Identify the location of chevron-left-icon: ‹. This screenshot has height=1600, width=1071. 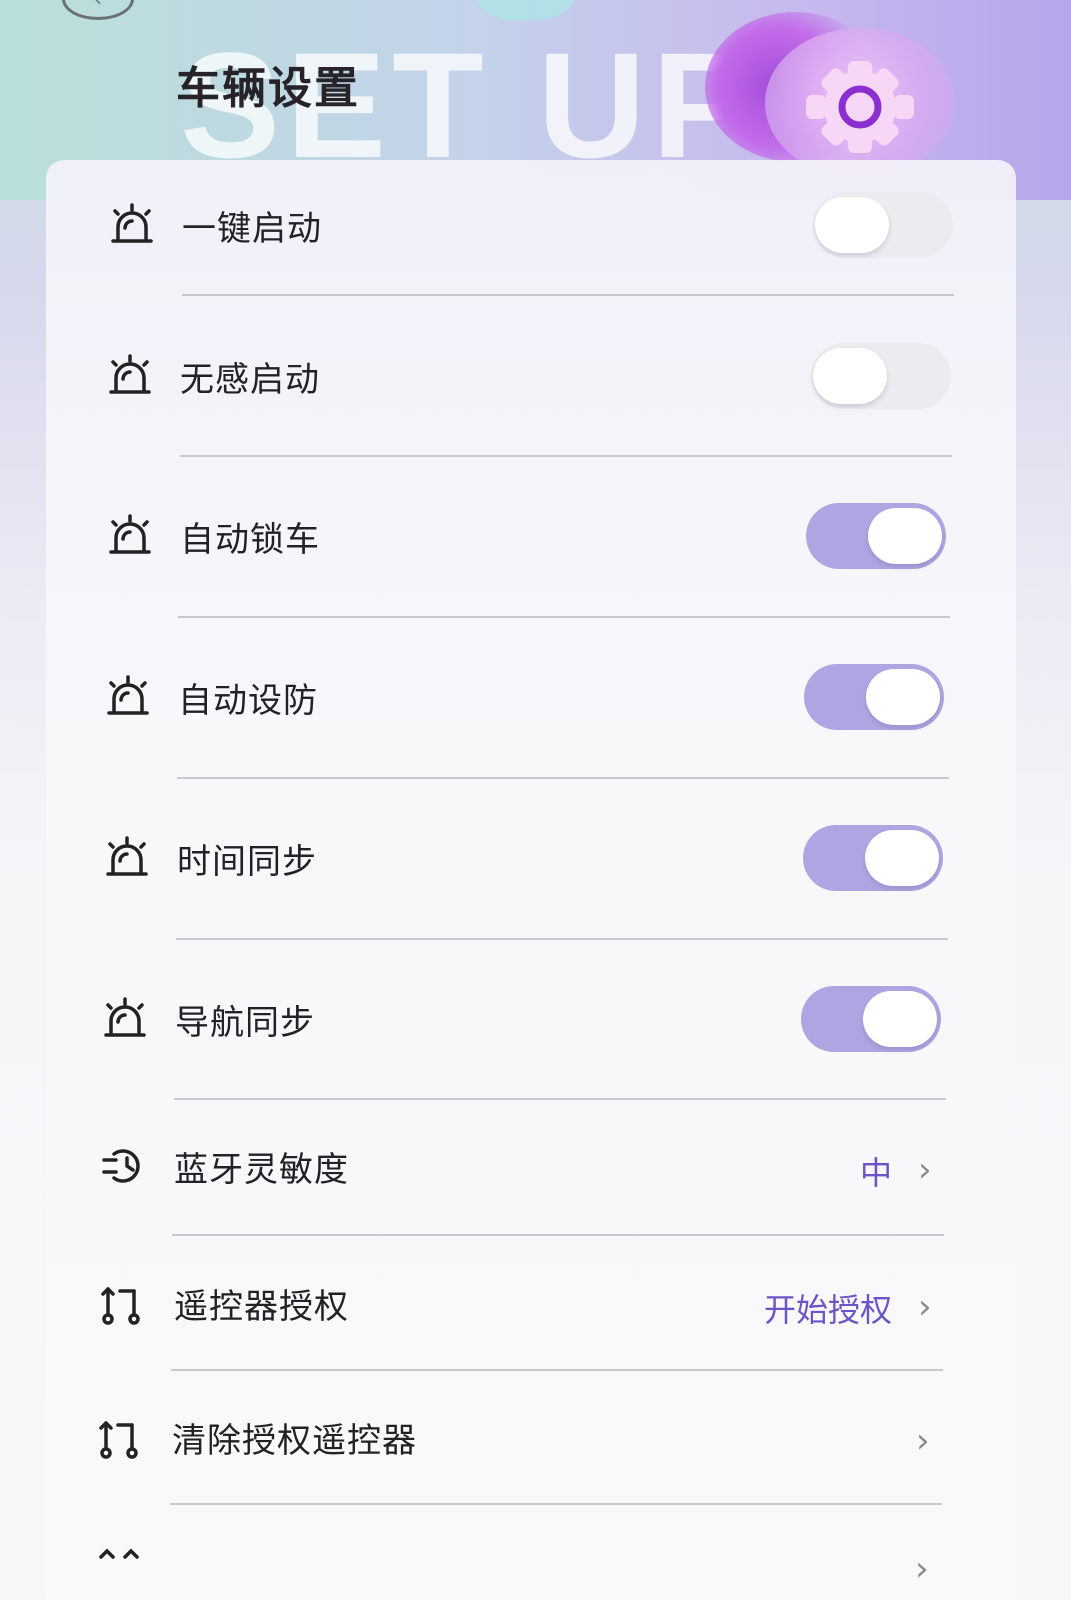
(98, 5).